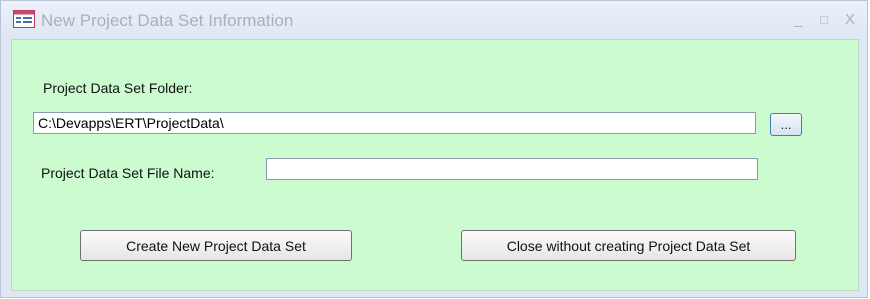  Describe the element at coordinates (512, 169) in the screenshot. I see `filename-input` at that location.